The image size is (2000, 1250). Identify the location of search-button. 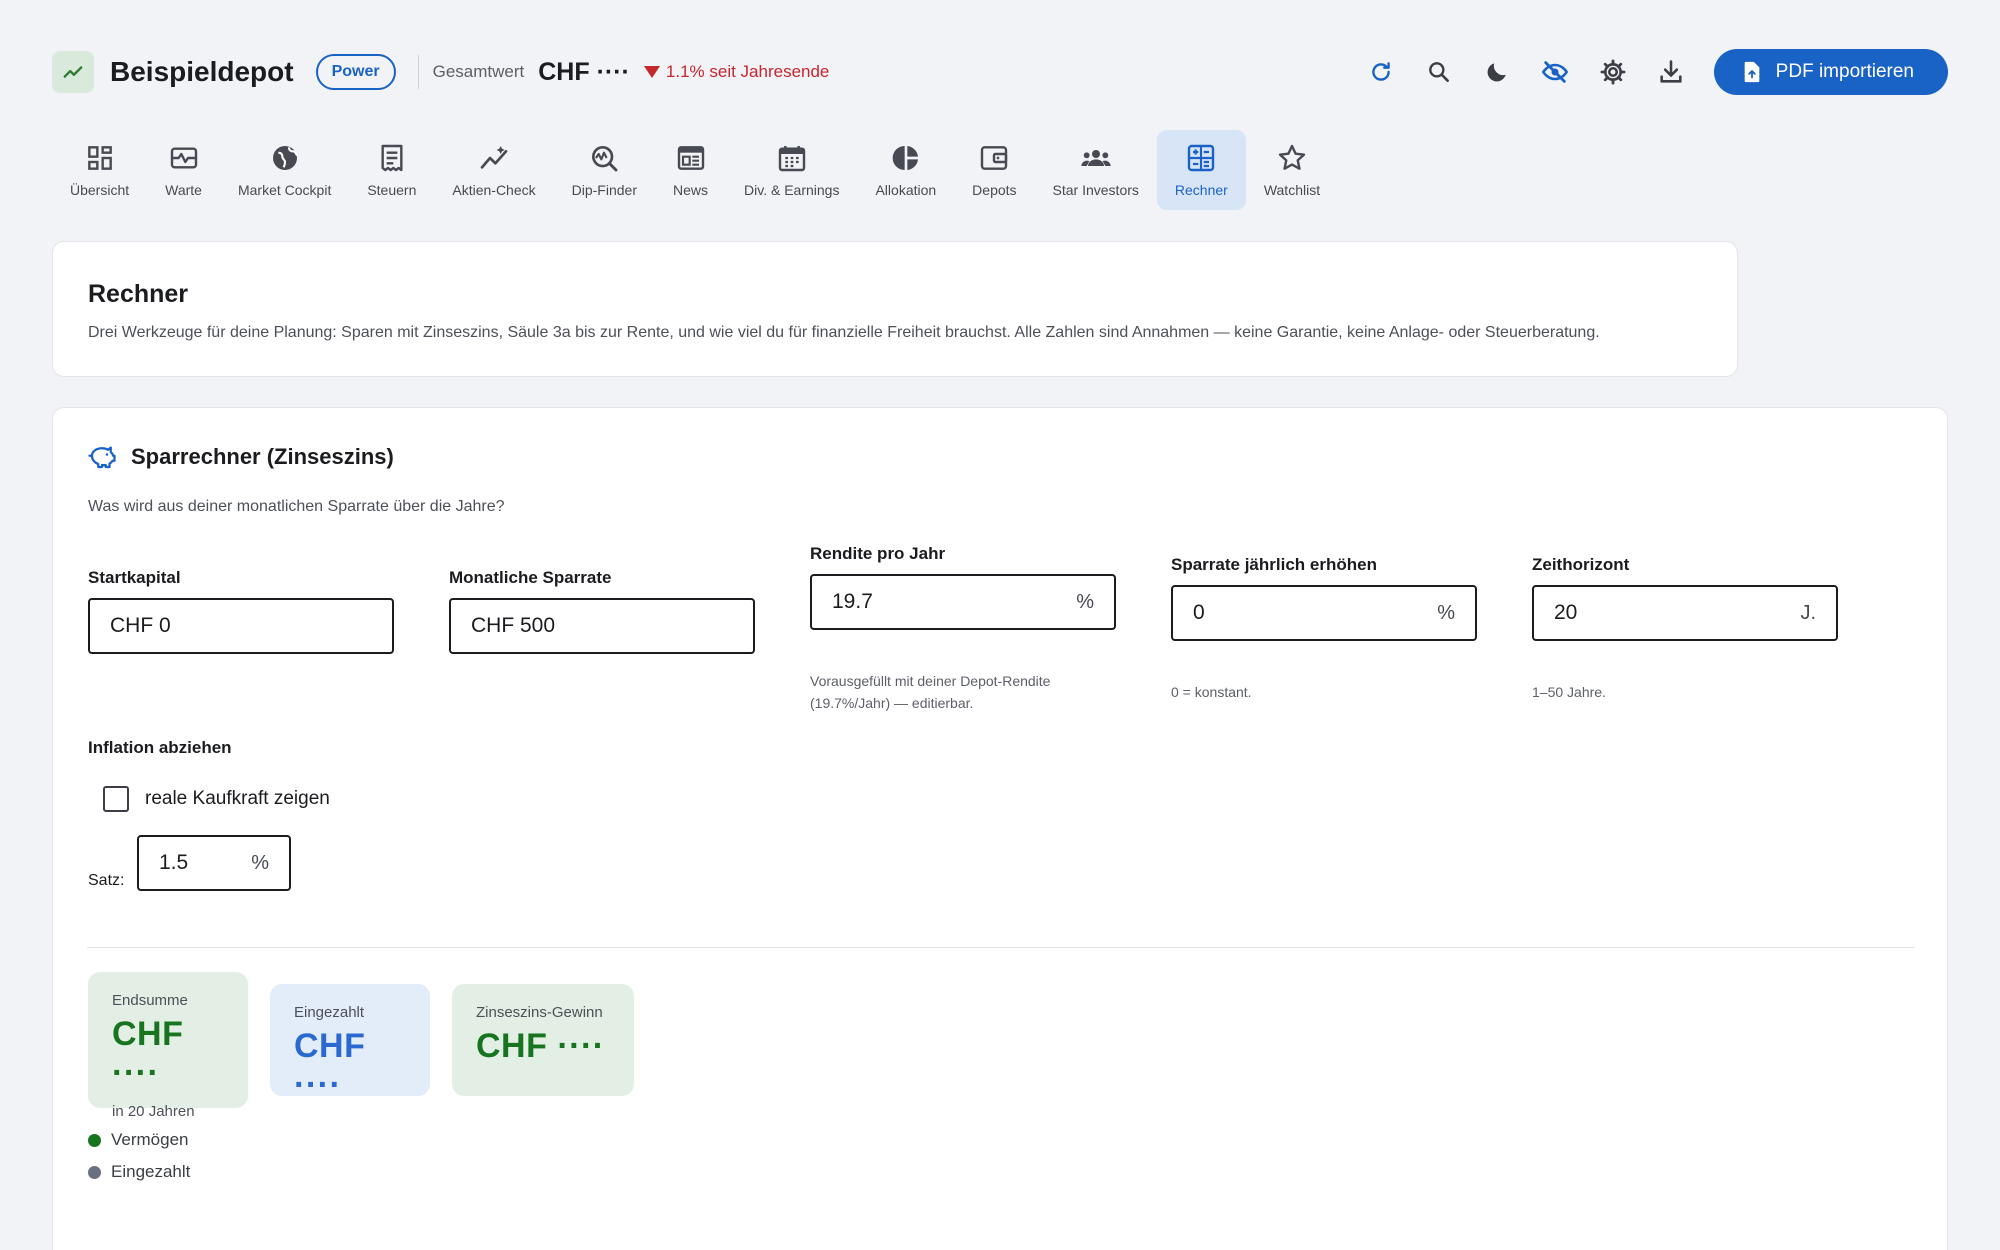
(1439, 72).